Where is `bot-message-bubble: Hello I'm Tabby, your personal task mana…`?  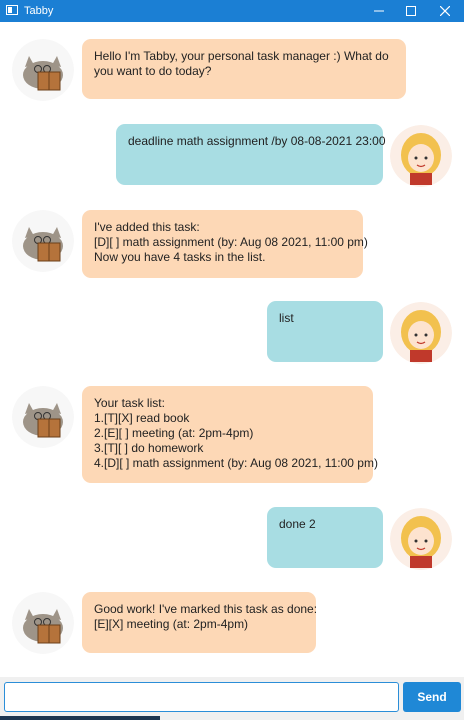
bot-message-bubble: Hello I'm Tabby, your personal task mana… is located at coordinates (244, 69).